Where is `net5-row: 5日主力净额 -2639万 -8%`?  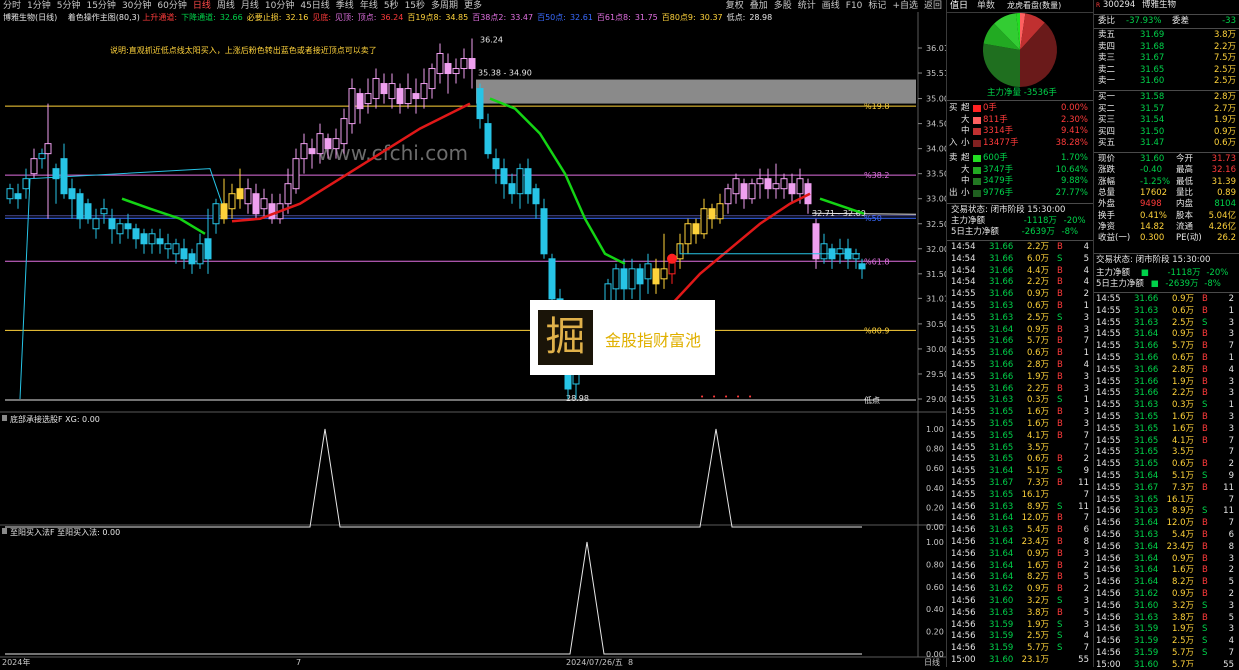 net5-row: 5日主力净额 -2639万 -8% is located at coordinates (1015, 232).